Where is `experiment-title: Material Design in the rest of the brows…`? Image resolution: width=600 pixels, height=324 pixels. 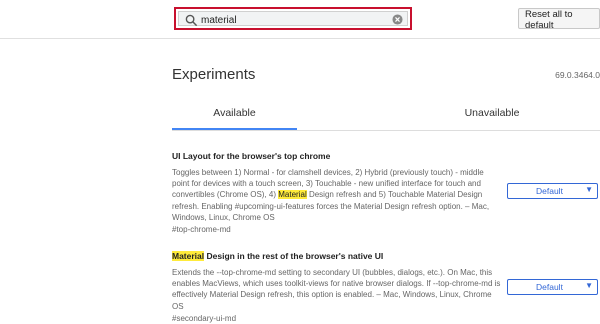
experiment-title: Material Design in the rest of the brows… is located at coordinates (337, 256).